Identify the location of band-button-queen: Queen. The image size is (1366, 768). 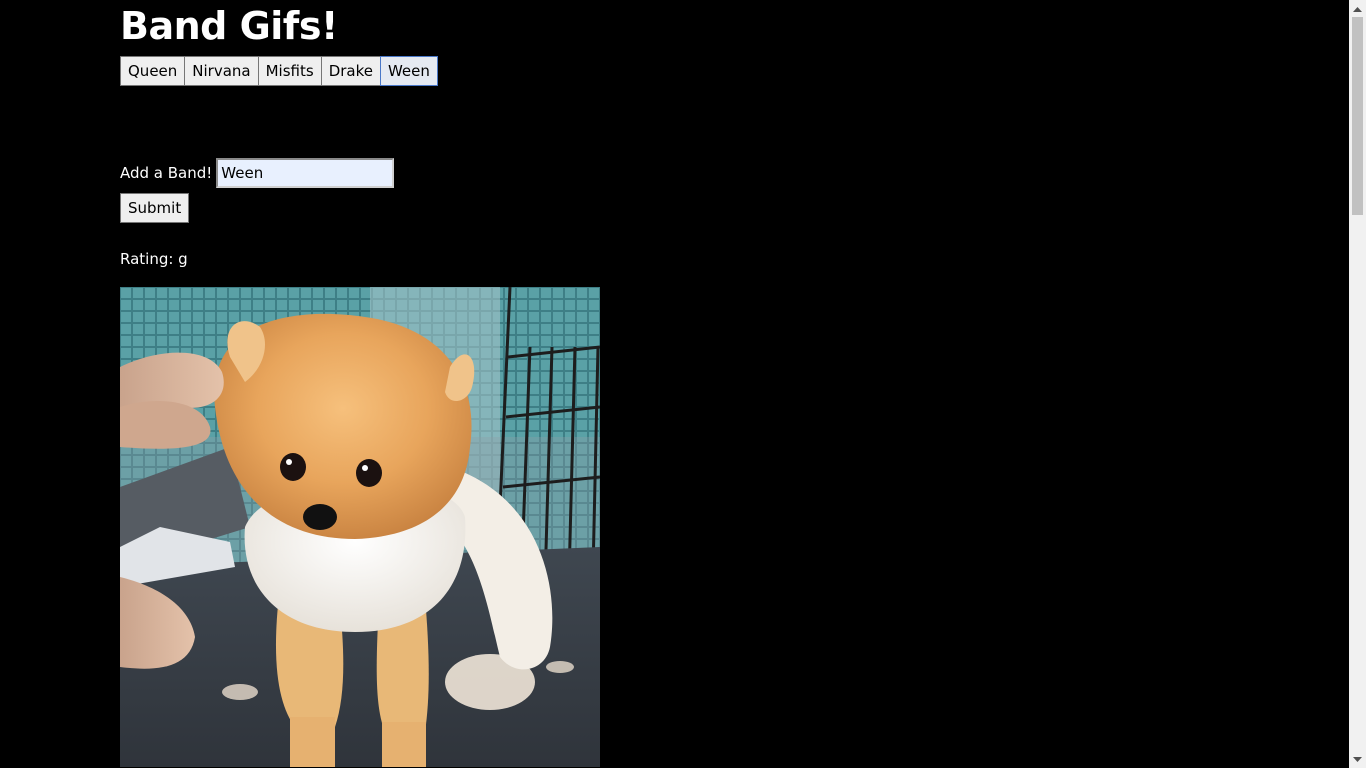
(153, 71).